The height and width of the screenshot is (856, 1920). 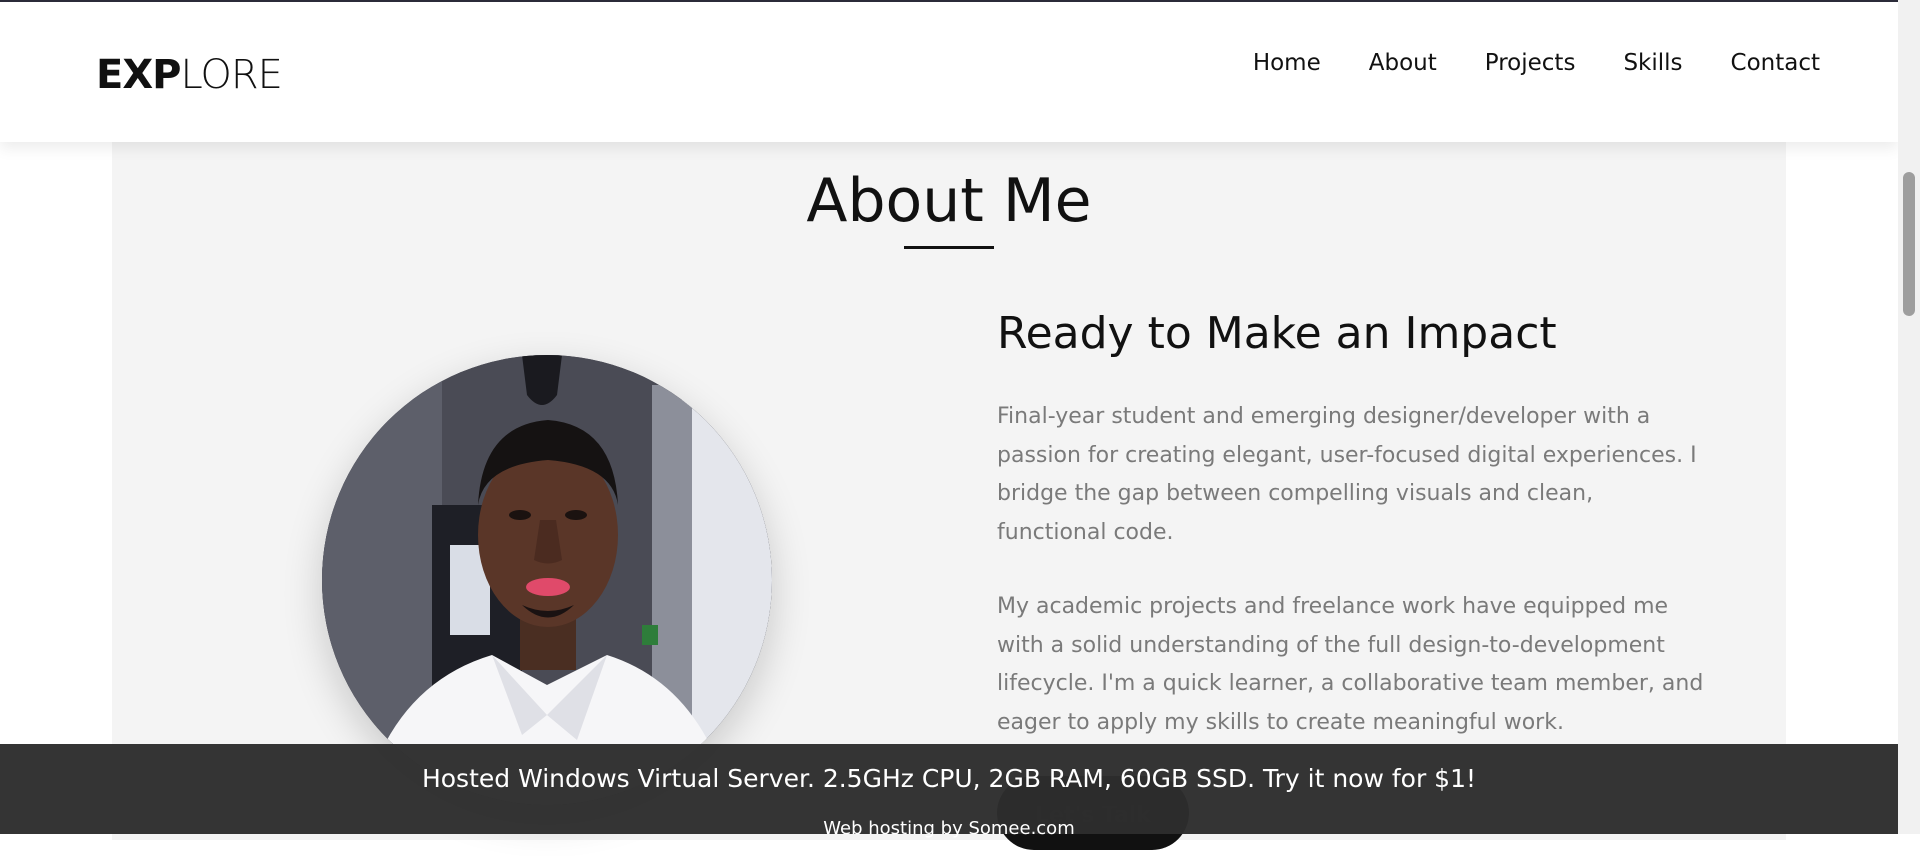 I want to click on title-underline, so click(x=949, y=247).